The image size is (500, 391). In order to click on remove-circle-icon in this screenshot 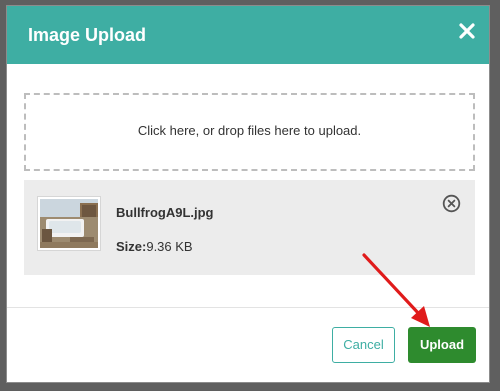, I will do `click(451, 203)`.